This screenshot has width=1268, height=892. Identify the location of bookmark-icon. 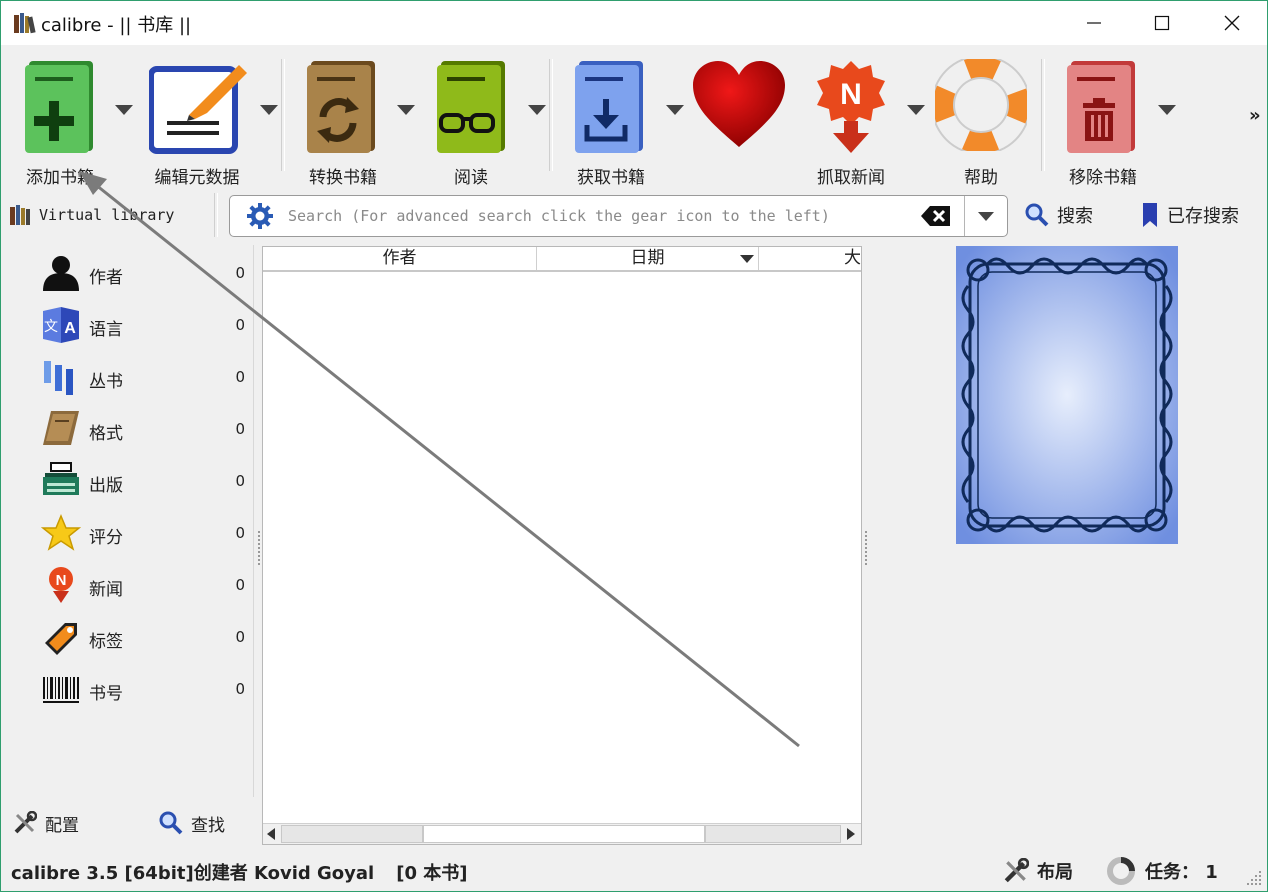
(1150, 215).